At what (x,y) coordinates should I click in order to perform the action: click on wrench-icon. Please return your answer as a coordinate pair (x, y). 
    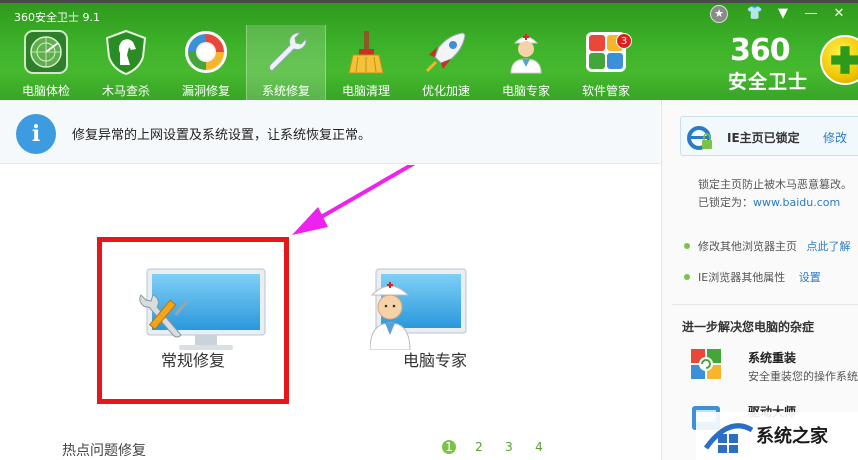
    Looking at the image, I should click on (287, 52).